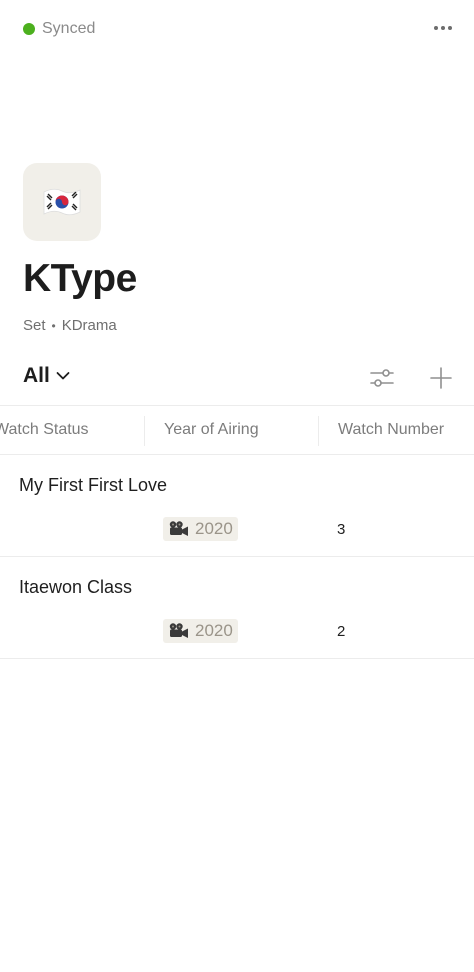 This screenshot has width=474, height=972. I want to click on sync-status: Synced, so click(59, 29).